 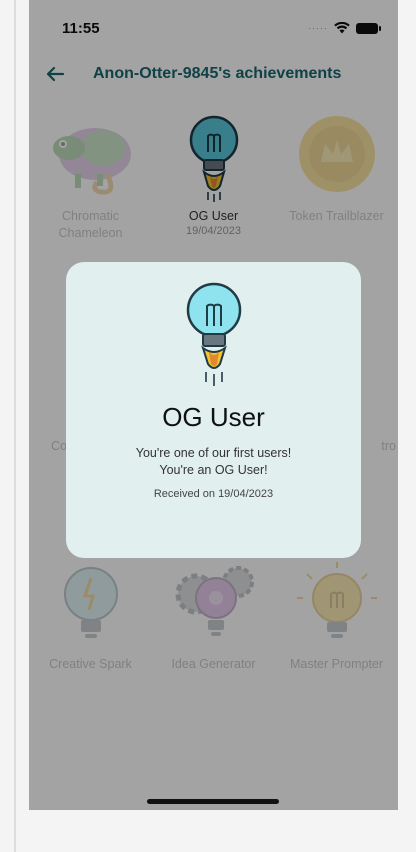 I want to click on home-indicator, so click(x=213, y=801).